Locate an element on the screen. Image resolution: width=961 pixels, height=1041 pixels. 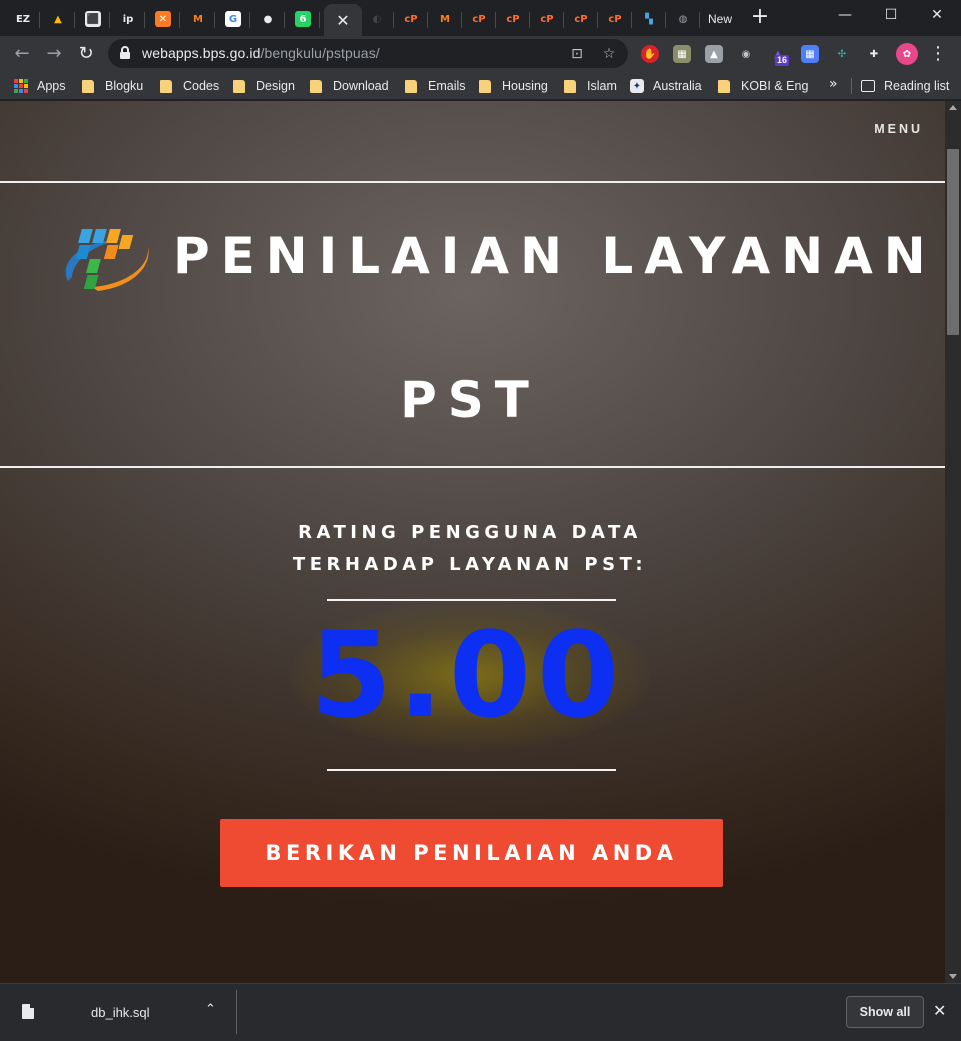
bookmark-codes: Codes is located at coordinates (189, 86).